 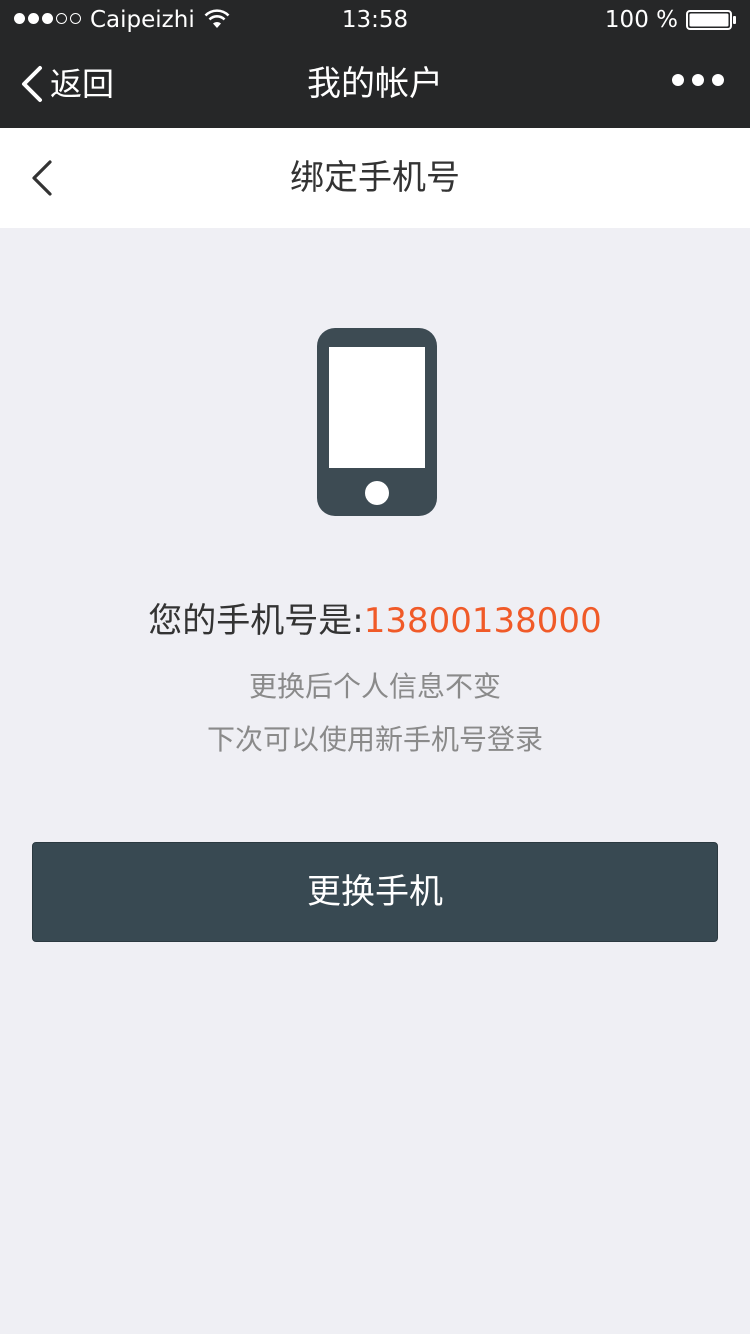 I want to click on wechat-nav-bar: 返回 我的帐户, so click(x=375, y=84).